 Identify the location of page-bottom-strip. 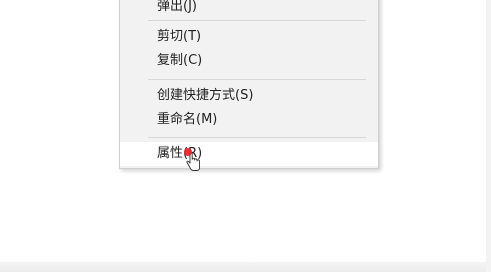
(245, 267).